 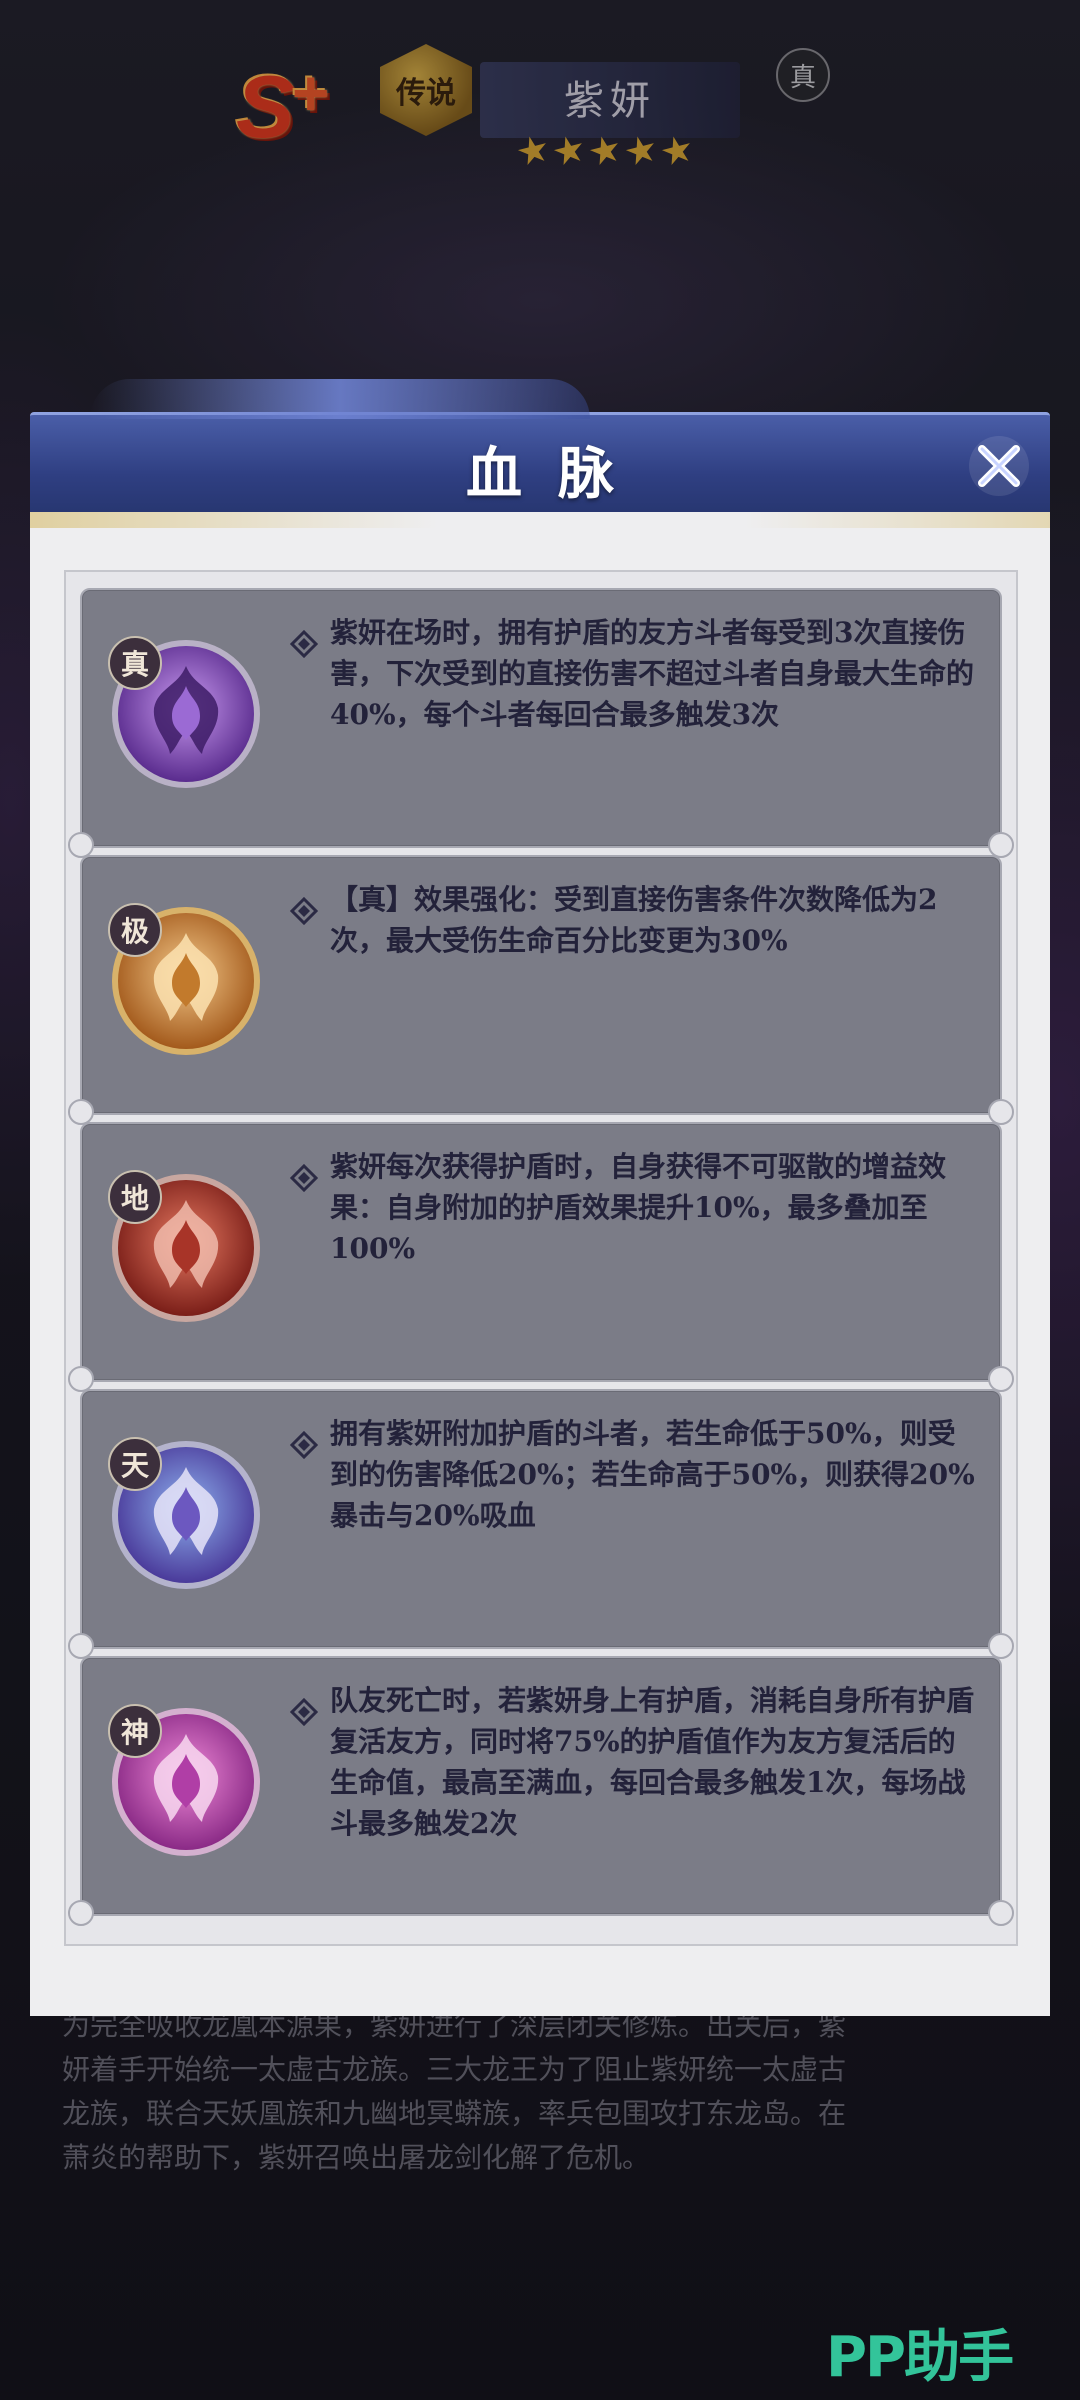 I want to click on tier-badge: 真, so click(x=135, y=663).